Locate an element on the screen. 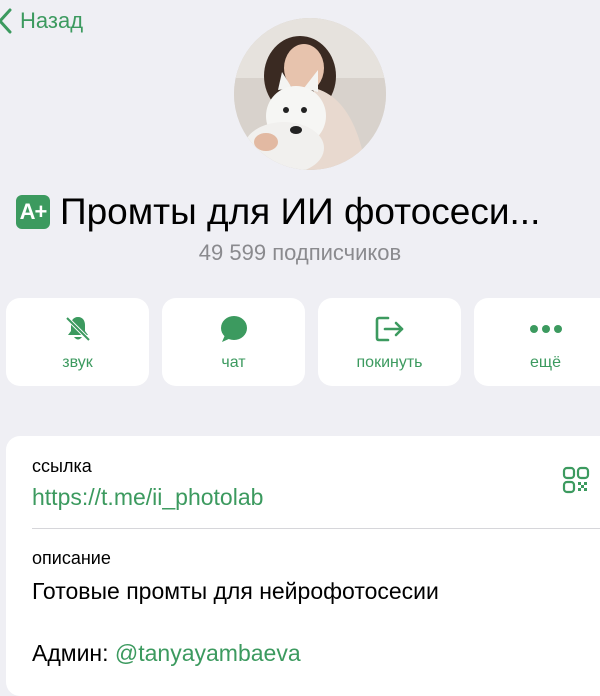  description-text: Готовые промты для нейрофотосесии is located at coordinates (235, 591).